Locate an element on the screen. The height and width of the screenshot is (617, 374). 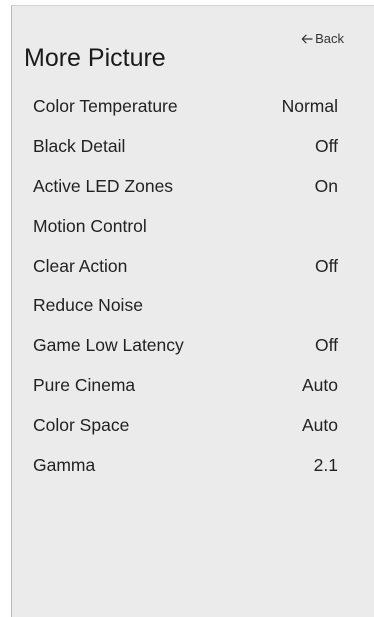
back-button: Back is located at coordinates (322, 39).